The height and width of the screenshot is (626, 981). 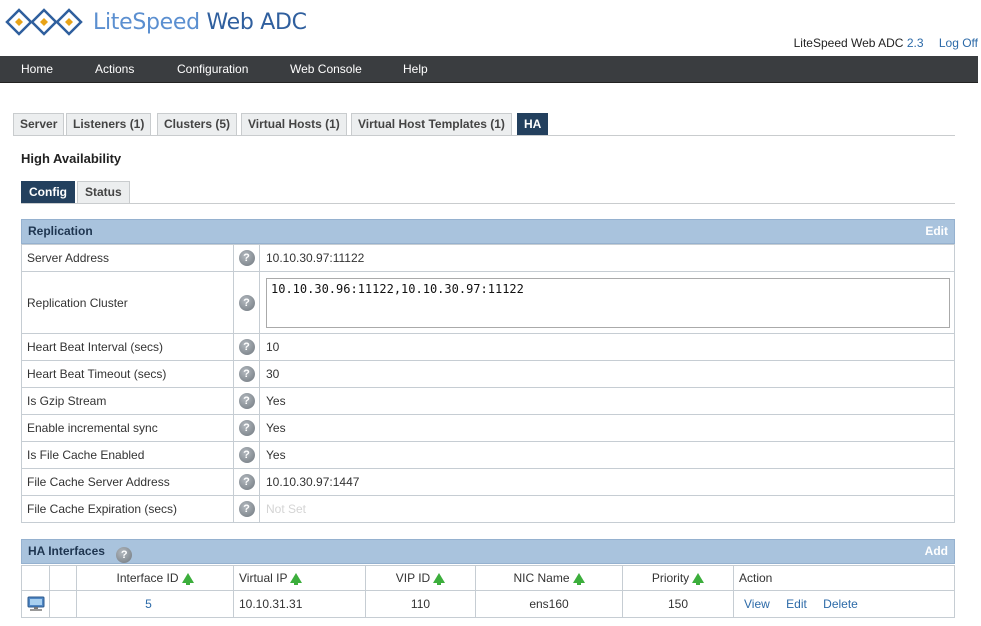 What do you see at coordinates (66, 551) in the screenshot?
I see `ha-interfaces-title: HA Interfaces` at bounding box center [66, 551].